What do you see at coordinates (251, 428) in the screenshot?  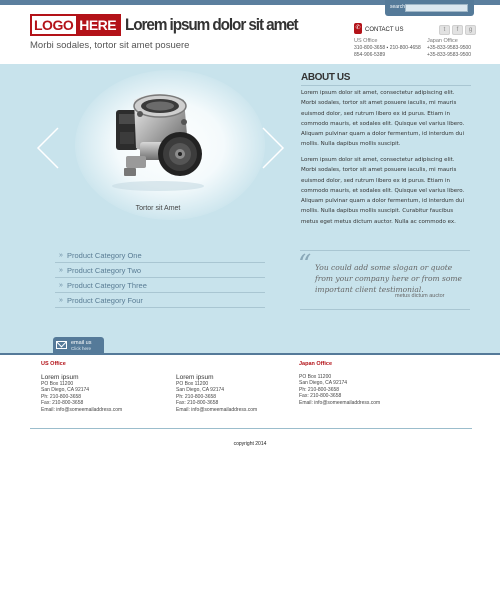 I see `footer-divider` at bounding box center [251, 428].